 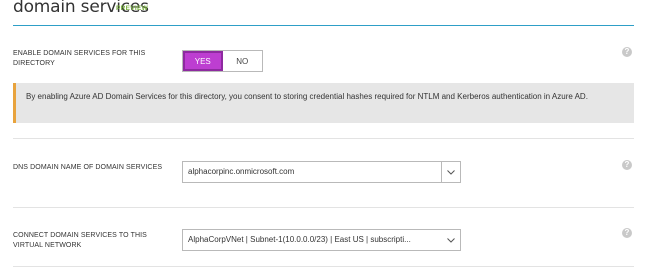 I want to click on section-header: domain services PREVIEW, so click(x=323, y=13).